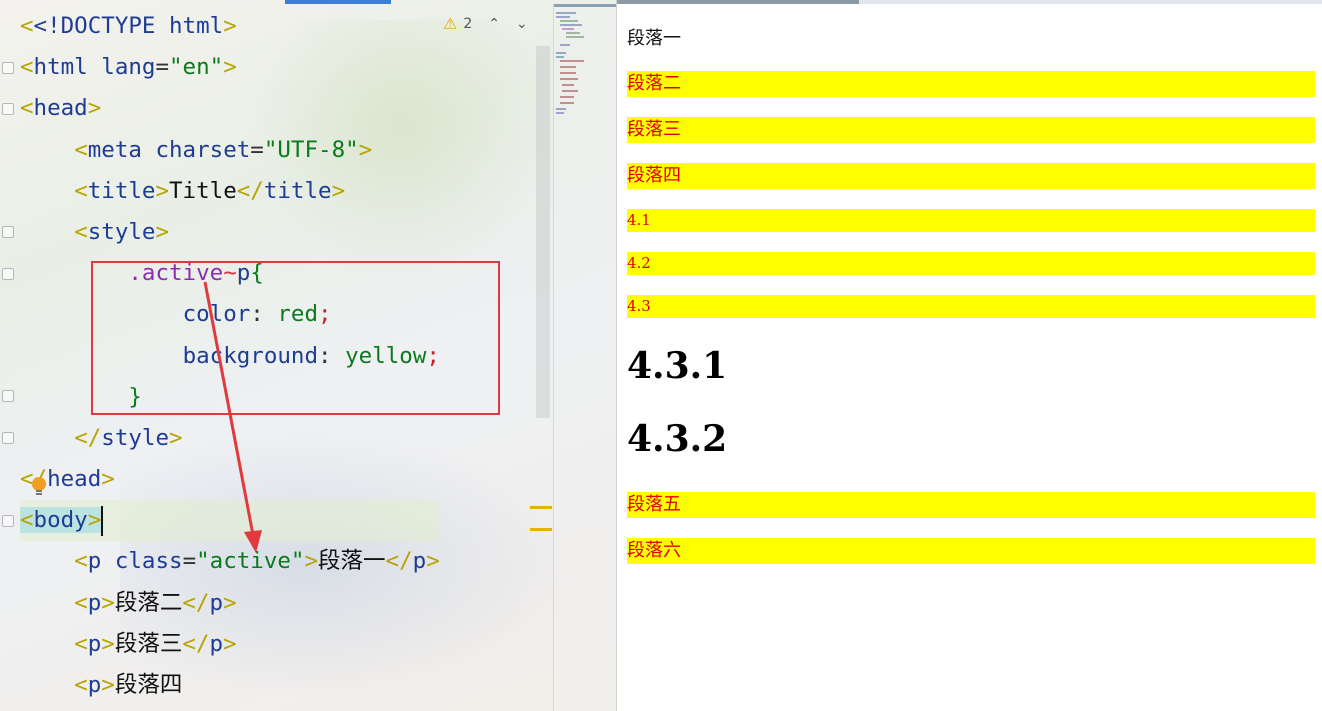  I want to click on code-line-current: <body>, so click(230, 521).